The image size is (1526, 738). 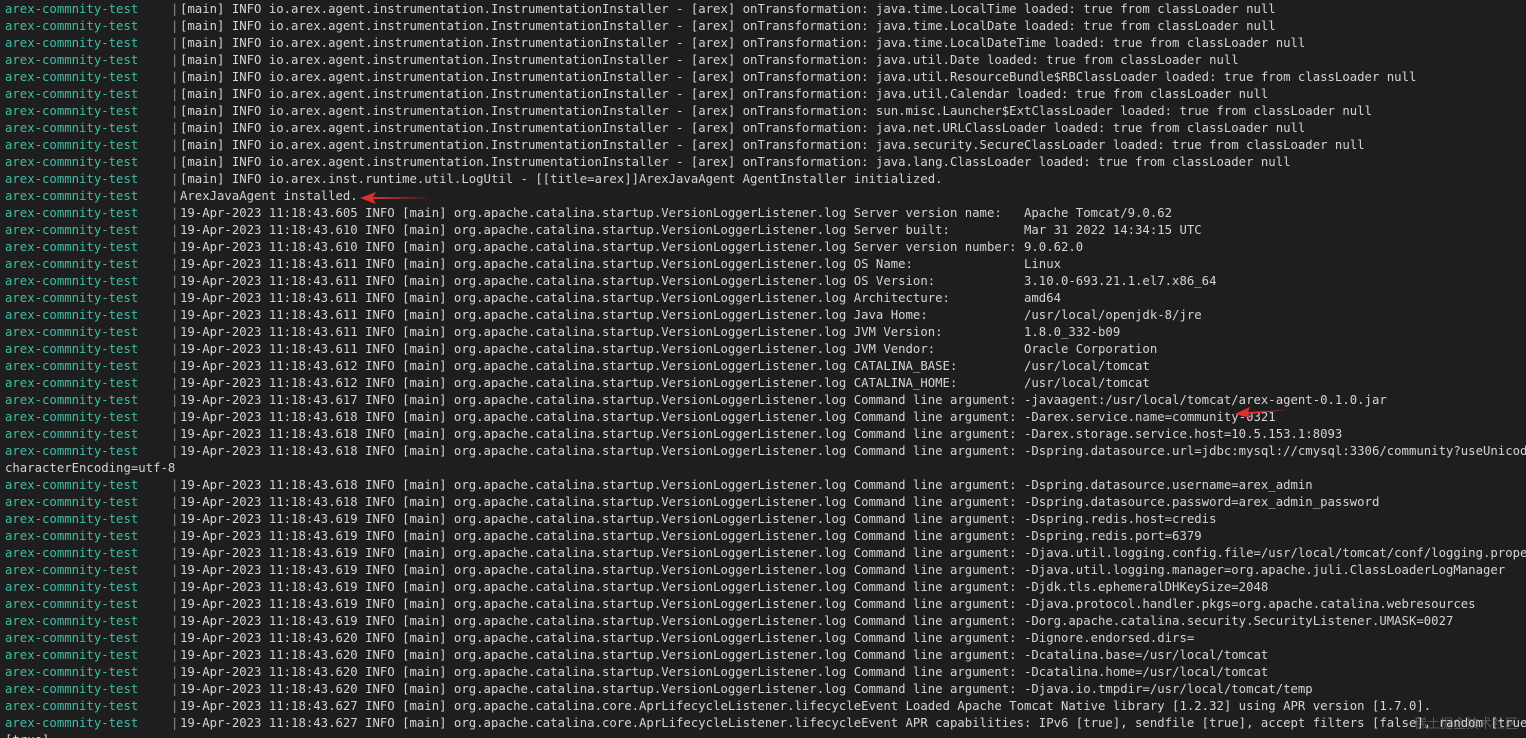 What do you see at coordinates (269, 196) in the screenshot?
I see `log-message: ArexJavaAgent installed.` at bounding box center [269, 196].